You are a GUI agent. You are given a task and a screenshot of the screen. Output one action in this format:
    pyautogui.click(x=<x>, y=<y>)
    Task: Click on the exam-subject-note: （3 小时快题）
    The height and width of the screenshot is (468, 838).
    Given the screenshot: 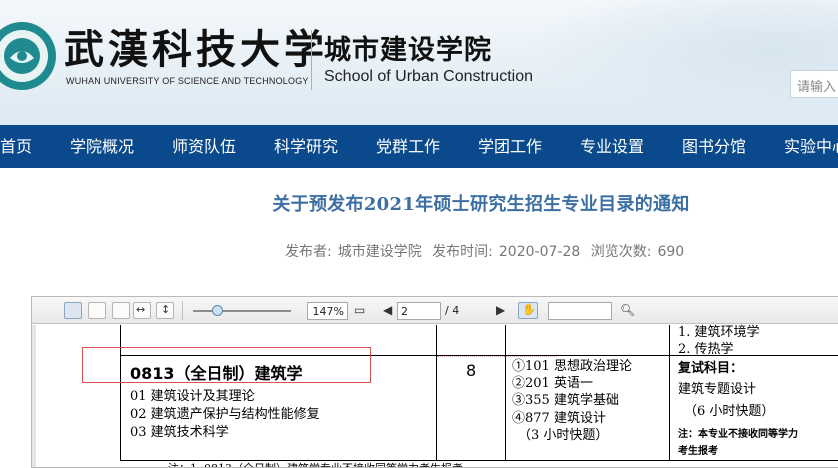 What is the action you would take?
    pyautogui.click(x=563, y=435)
    